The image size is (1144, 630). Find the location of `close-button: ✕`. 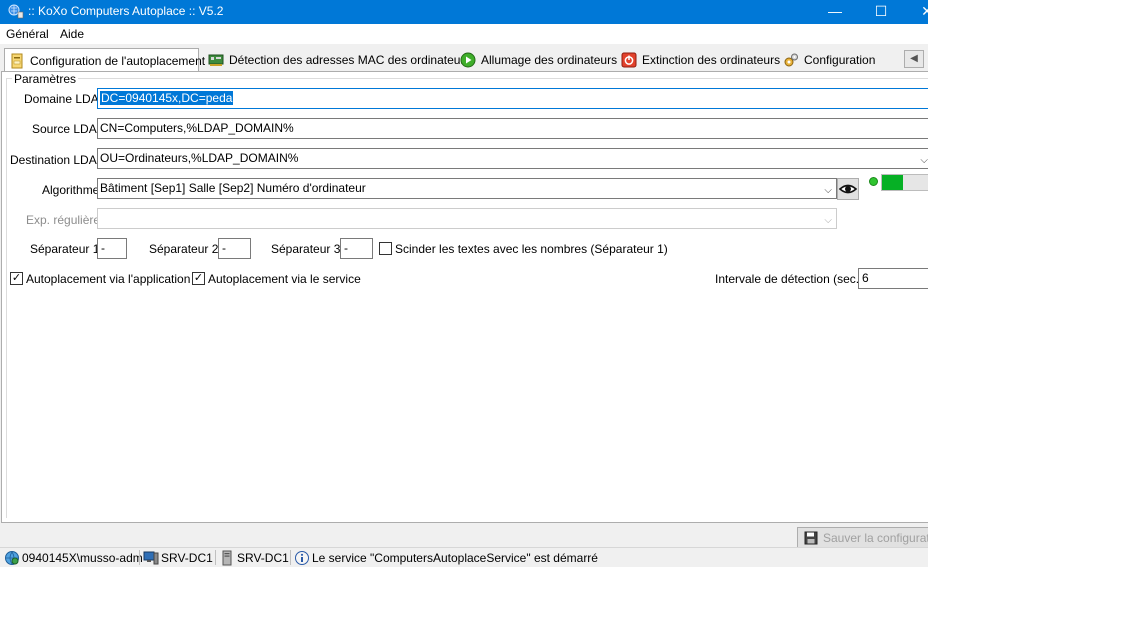

close-button: ✕ is located at coordinates (916, 12).